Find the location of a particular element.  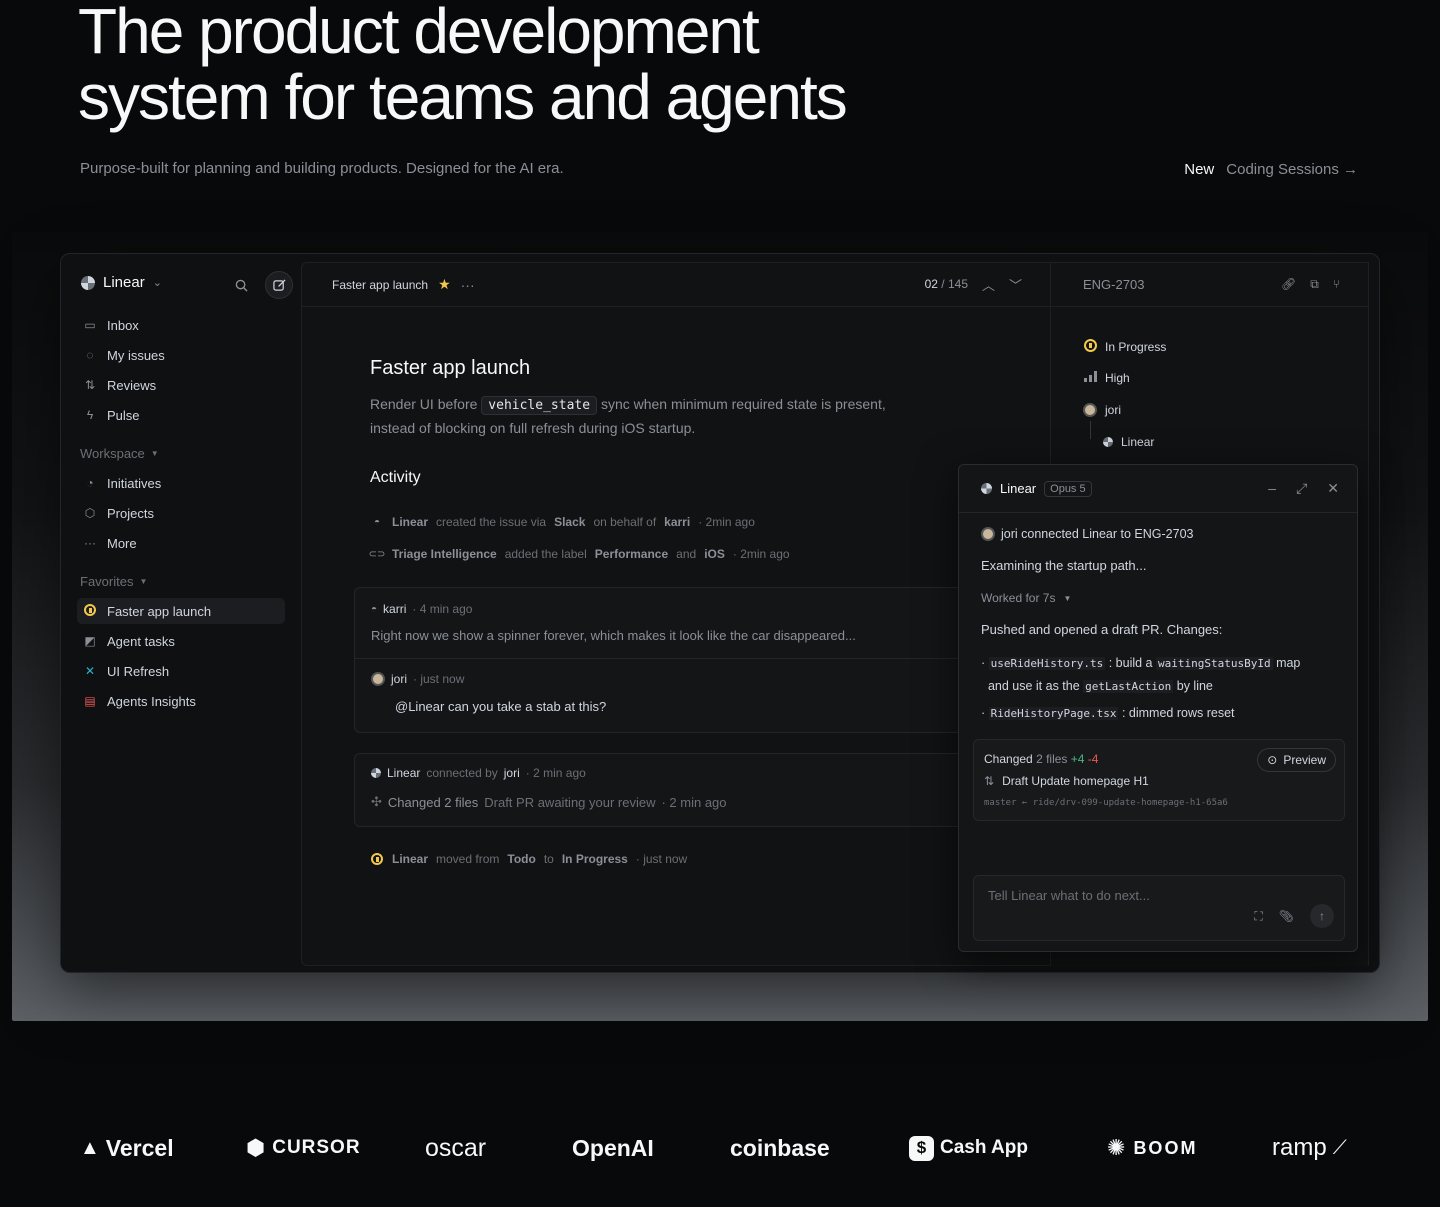

copy-icon: ⧉ is located at coordinates (1314, 284).